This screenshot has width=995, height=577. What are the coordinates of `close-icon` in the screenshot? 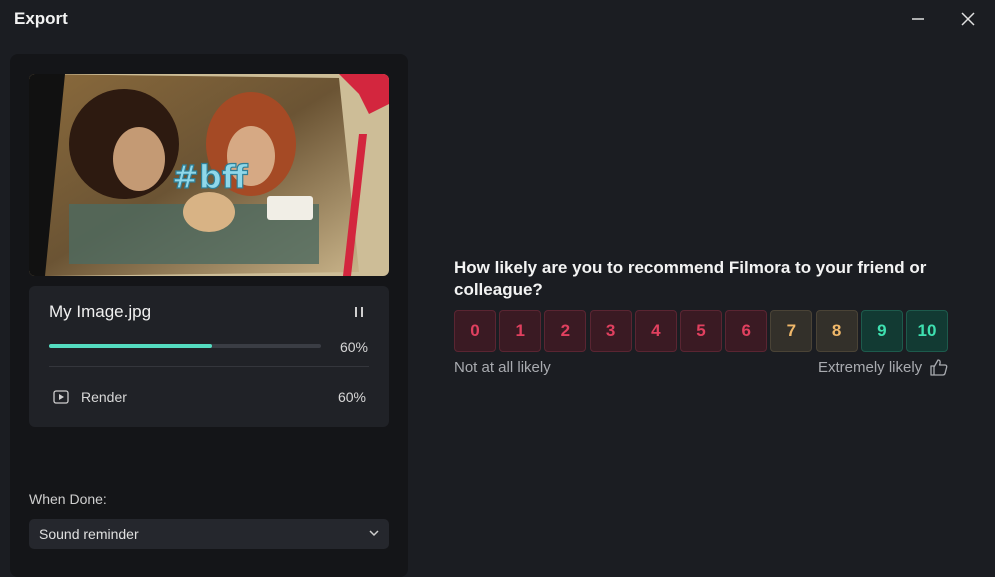 It's located at (968, 19).